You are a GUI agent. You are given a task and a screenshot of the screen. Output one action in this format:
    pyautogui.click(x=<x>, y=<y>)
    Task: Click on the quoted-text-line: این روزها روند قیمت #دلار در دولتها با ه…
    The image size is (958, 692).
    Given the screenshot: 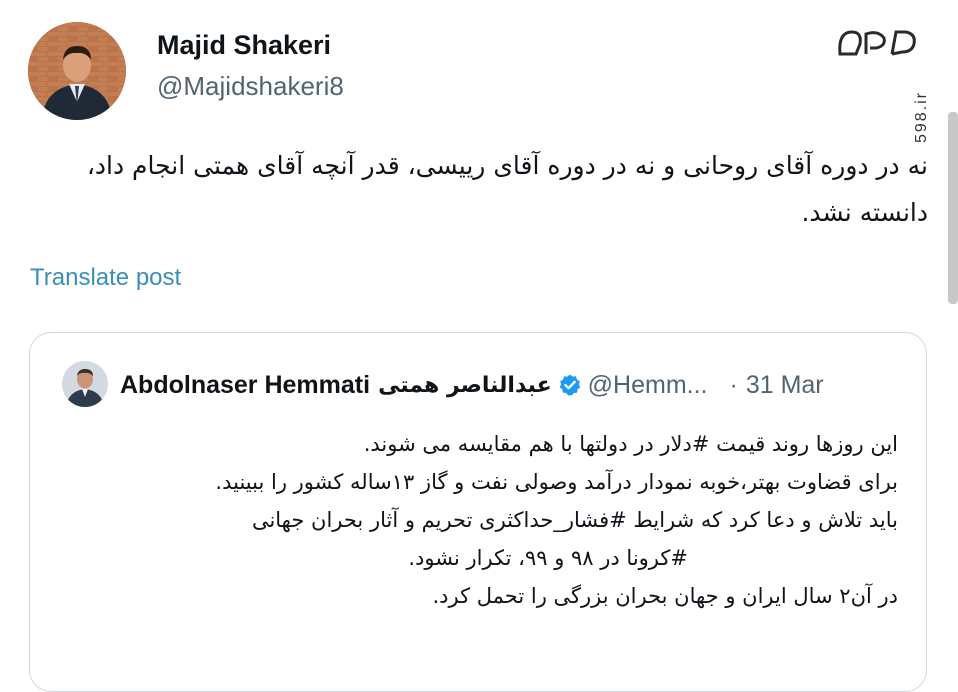 What is the action you would take?
    pyautogui.click(x=630, y=444)
    